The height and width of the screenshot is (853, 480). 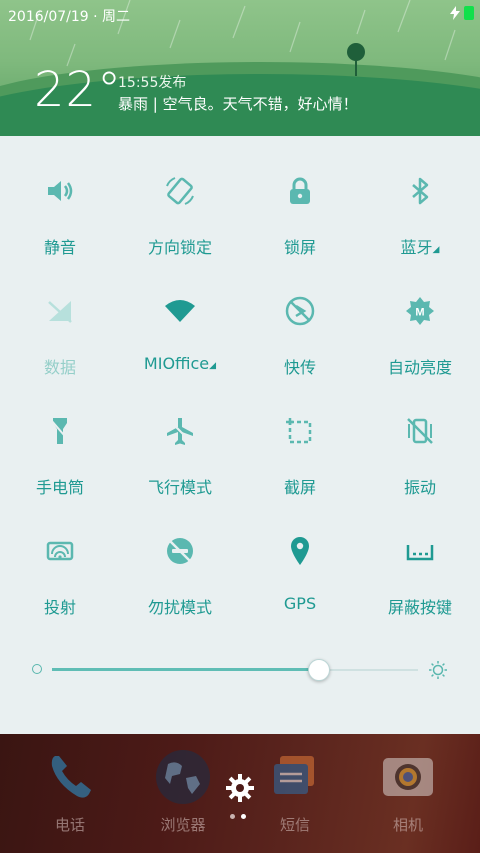 What do you see at coordinates (300, 311) in the screenshot?
I see `quick-share-off-icon` at bounding box center [300, 311].